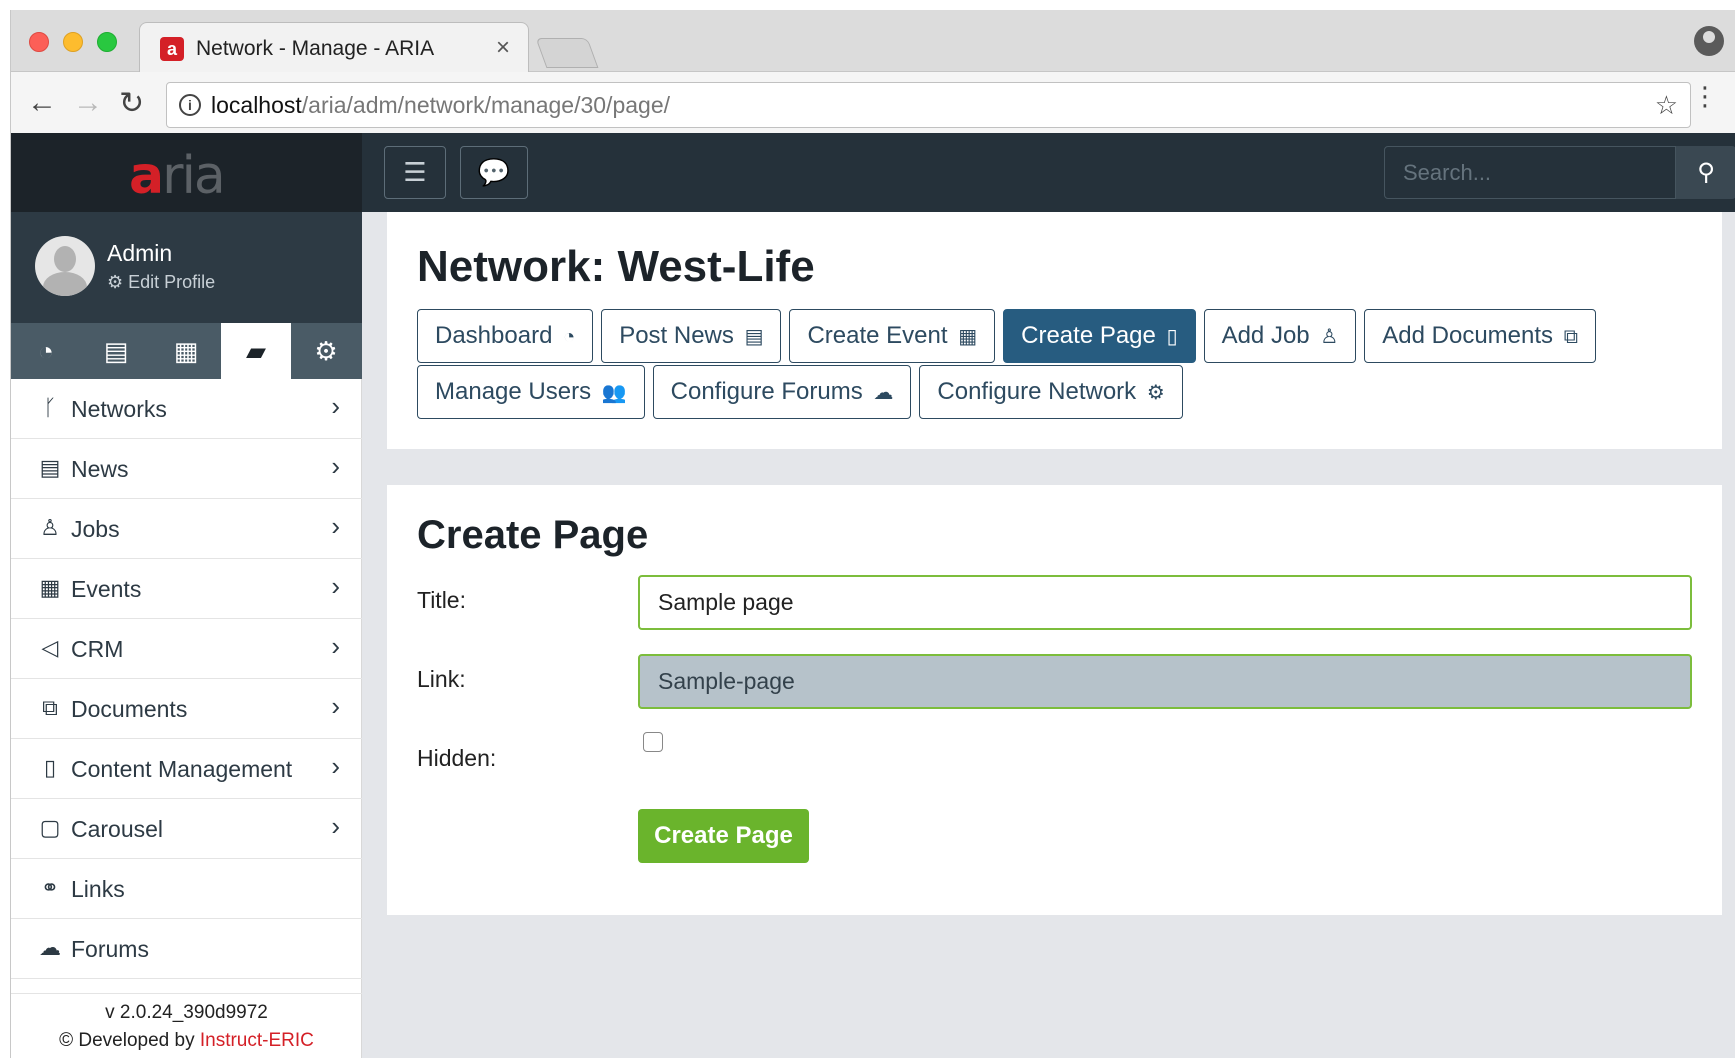 Image resolution: width=1735 pixels, height=1058 pixels. What do you see at coordinates (723, 836) in the screenshot?
I see `create-page-submit-button: Create Page` at bounding box center [723, 836].